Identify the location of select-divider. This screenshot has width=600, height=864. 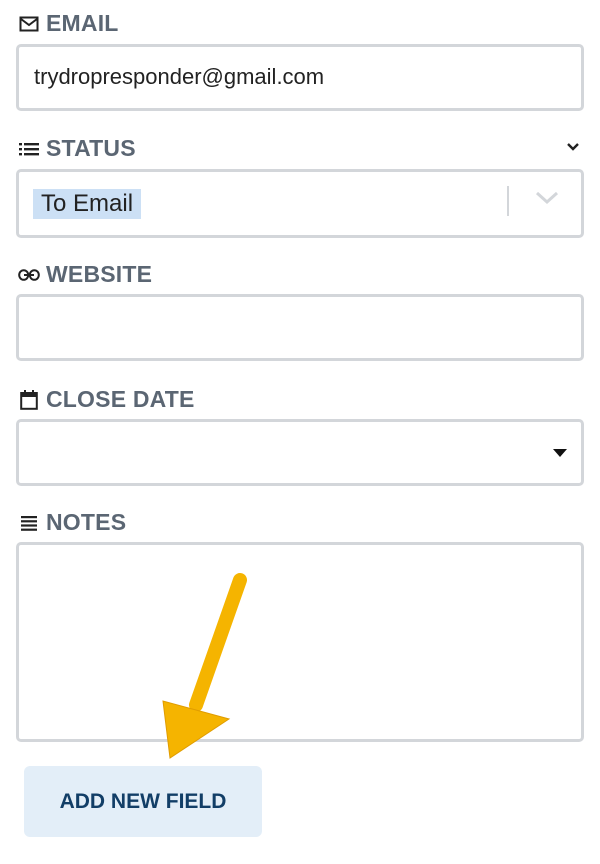
(508, 201).